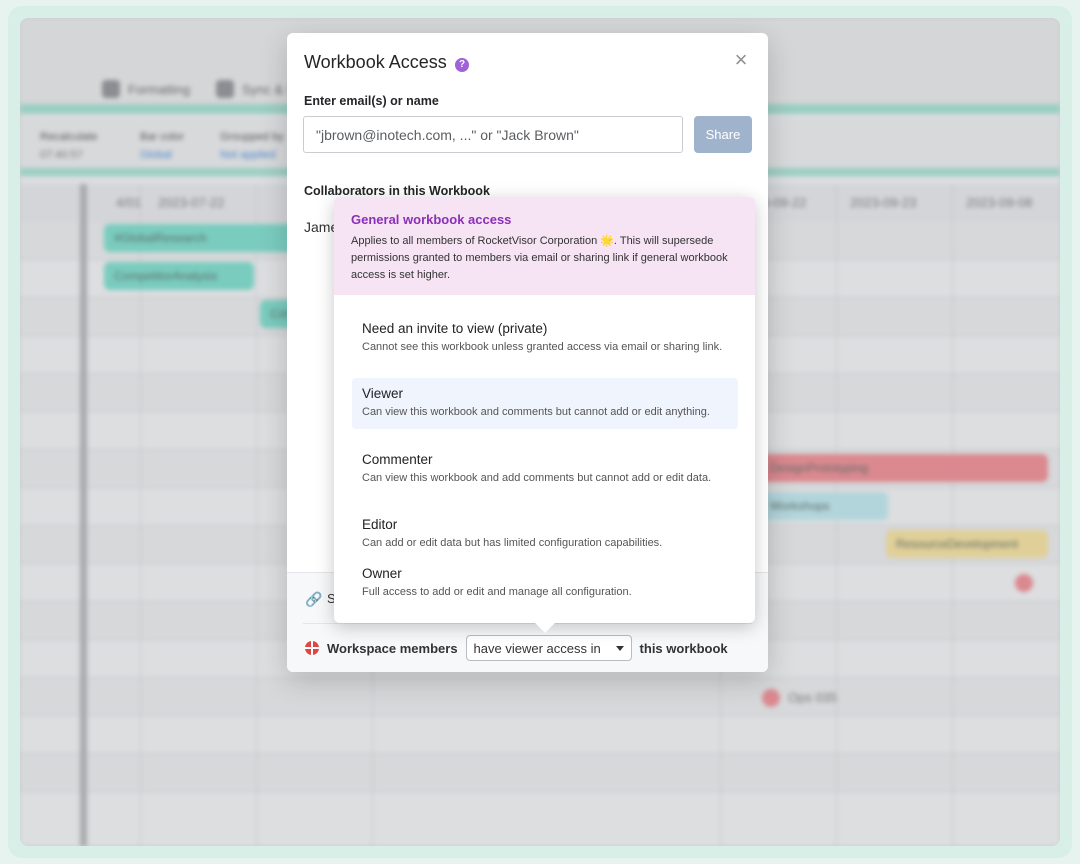 The width and height of the screenshot is (1080, 864). I want to click on access-level-select: have viewer access in, so click(548, 648).